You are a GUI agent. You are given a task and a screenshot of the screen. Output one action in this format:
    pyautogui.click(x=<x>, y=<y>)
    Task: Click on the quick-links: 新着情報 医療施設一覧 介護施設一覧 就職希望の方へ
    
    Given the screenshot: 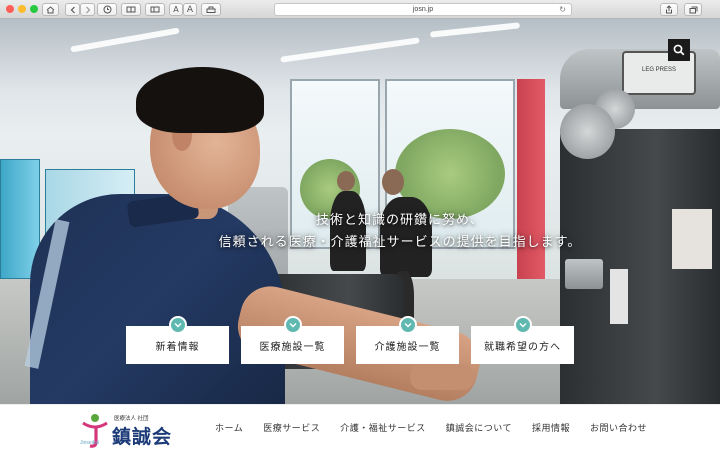 What is the action you would take?
    pyautogui.click(x=360, y=341)
    